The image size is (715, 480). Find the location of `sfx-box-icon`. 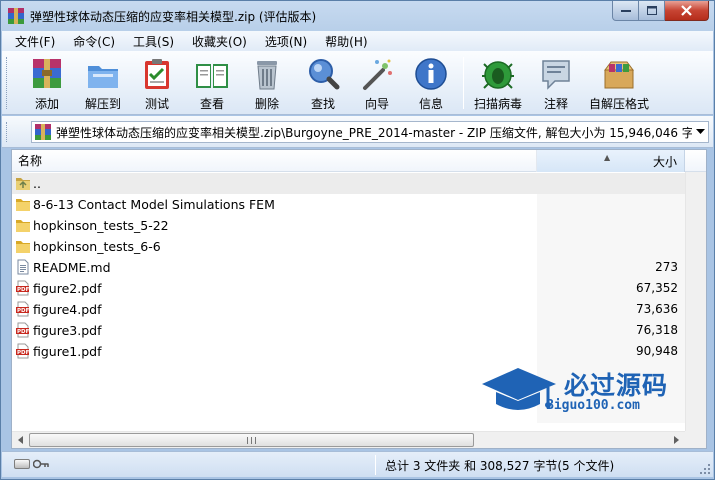

sfx-box-icon is located at coordinates (619, 74).